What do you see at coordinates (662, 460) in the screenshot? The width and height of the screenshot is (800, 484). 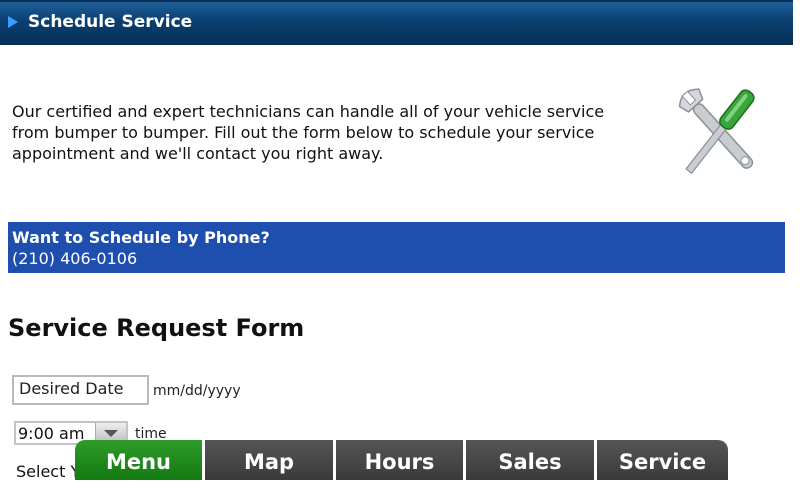 I see `nav-tab-service: Service` at bounding box center [662, 460].